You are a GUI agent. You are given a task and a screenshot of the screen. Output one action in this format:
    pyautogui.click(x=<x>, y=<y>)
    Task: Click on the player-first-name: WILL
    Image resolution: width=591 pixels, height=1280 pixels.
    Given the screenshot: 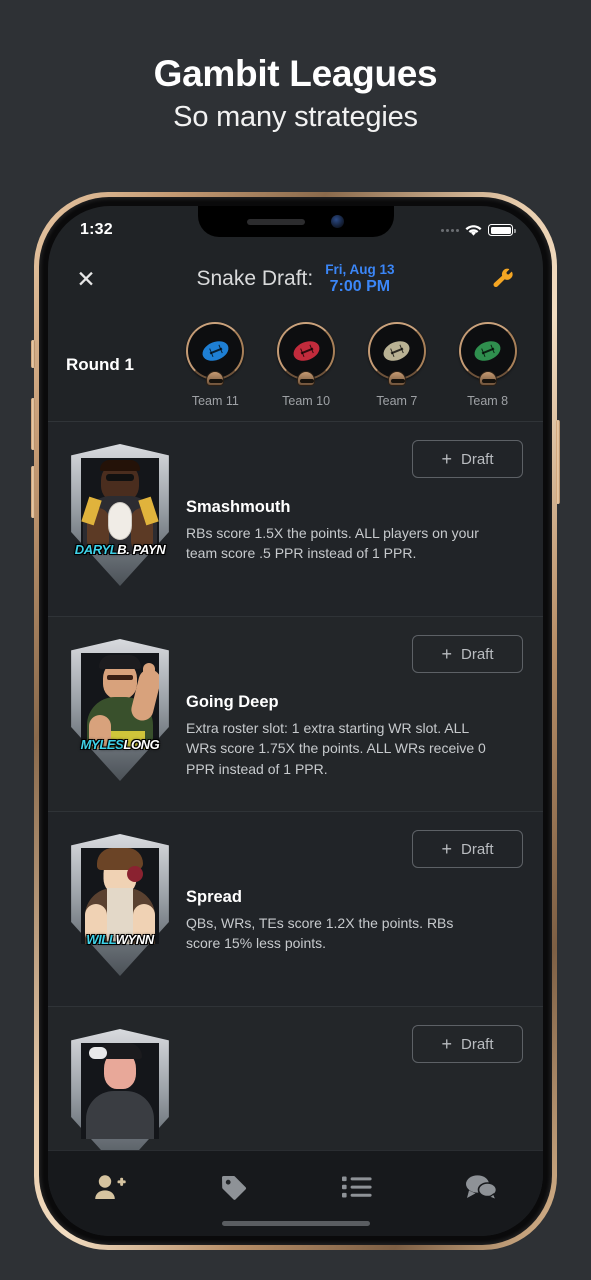 What is the action you would take?
    pyautogui.click(x=101, y=939)
    